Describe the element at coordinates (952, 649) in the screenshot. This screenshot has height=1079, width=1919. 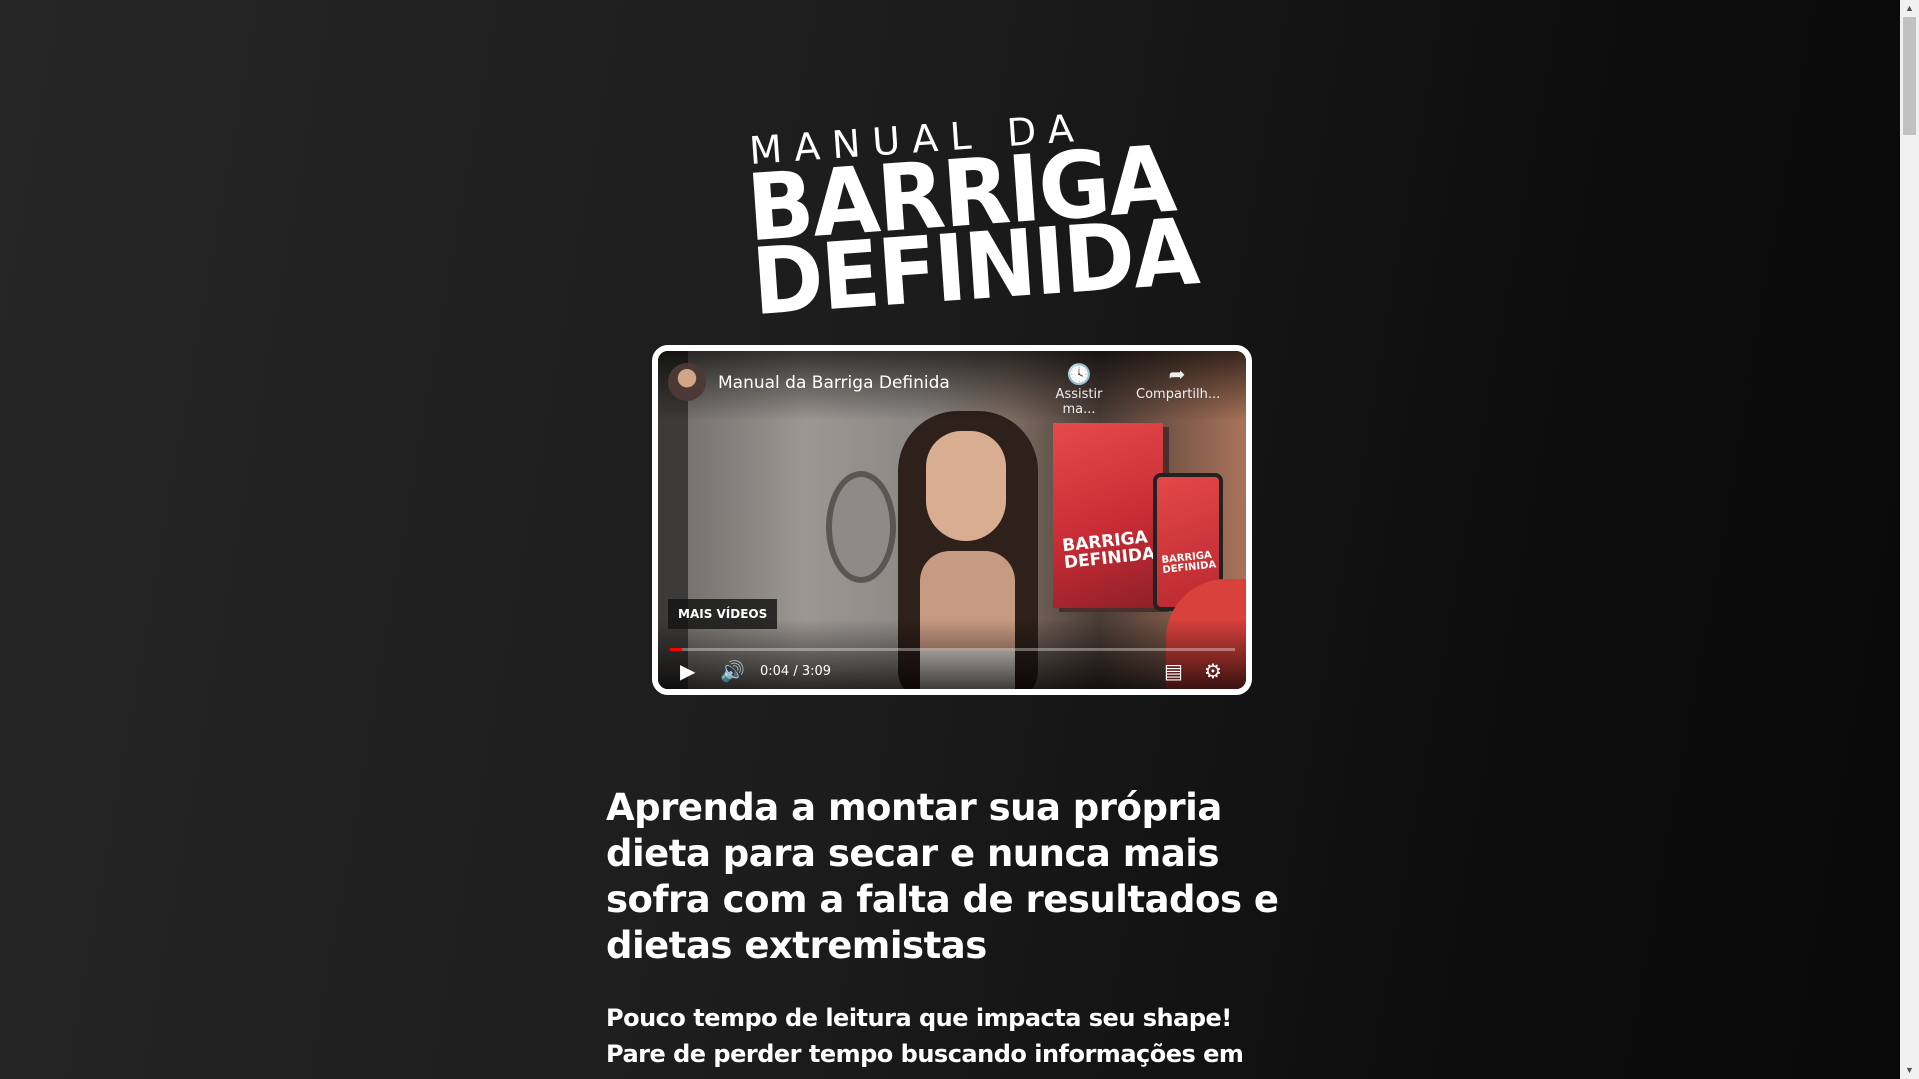
I see `progress-bar` at that location.